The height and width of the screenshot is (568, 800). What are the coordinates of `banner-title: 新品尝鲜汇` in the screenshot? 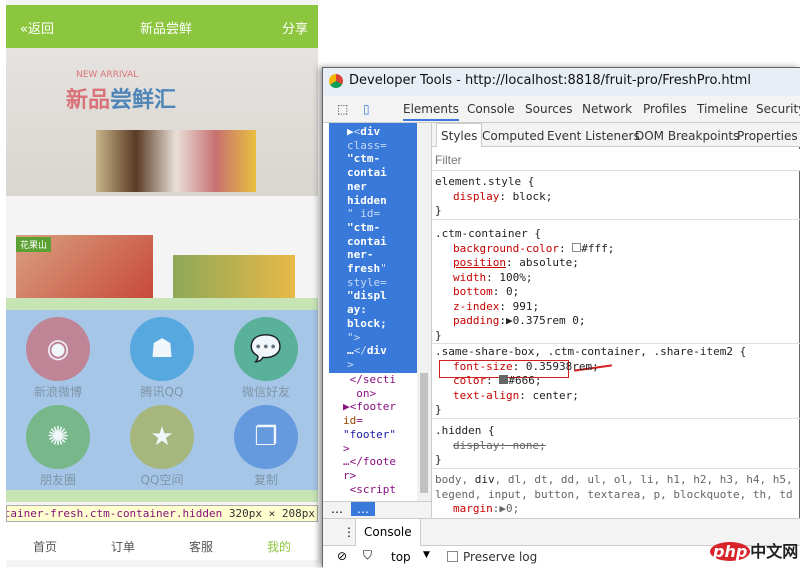 It's located at (121, 100).